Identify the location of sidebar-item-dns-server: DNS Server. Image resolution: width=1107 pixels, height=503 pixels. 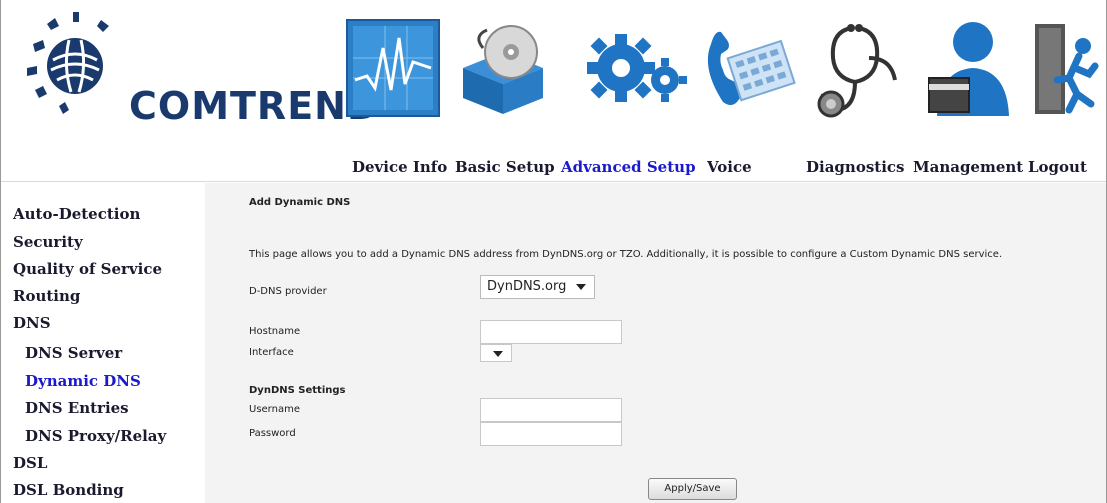
(73, 353).